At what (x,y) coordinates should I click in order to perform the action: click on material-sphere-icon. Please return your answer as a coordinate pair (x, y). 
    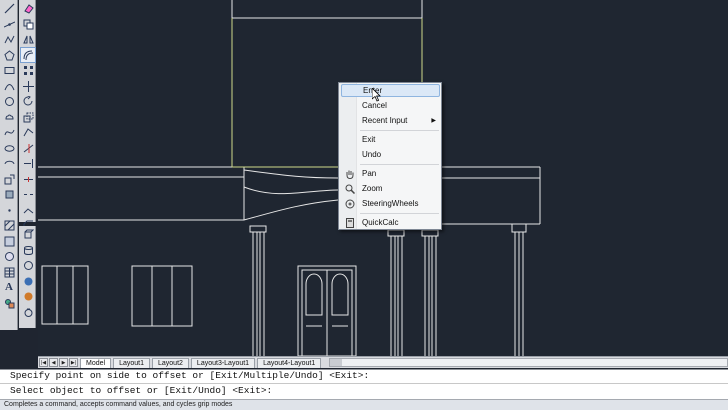
    Looking at the image, I should click on (28, 297).